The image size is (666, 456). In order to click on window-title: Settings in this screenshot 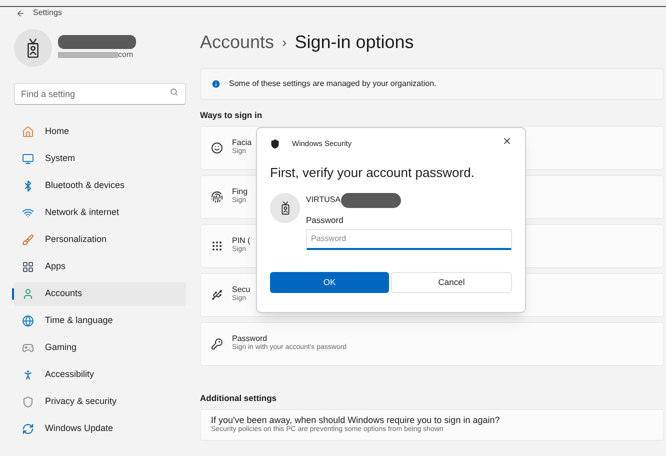, I will do `click(47, 13)`.